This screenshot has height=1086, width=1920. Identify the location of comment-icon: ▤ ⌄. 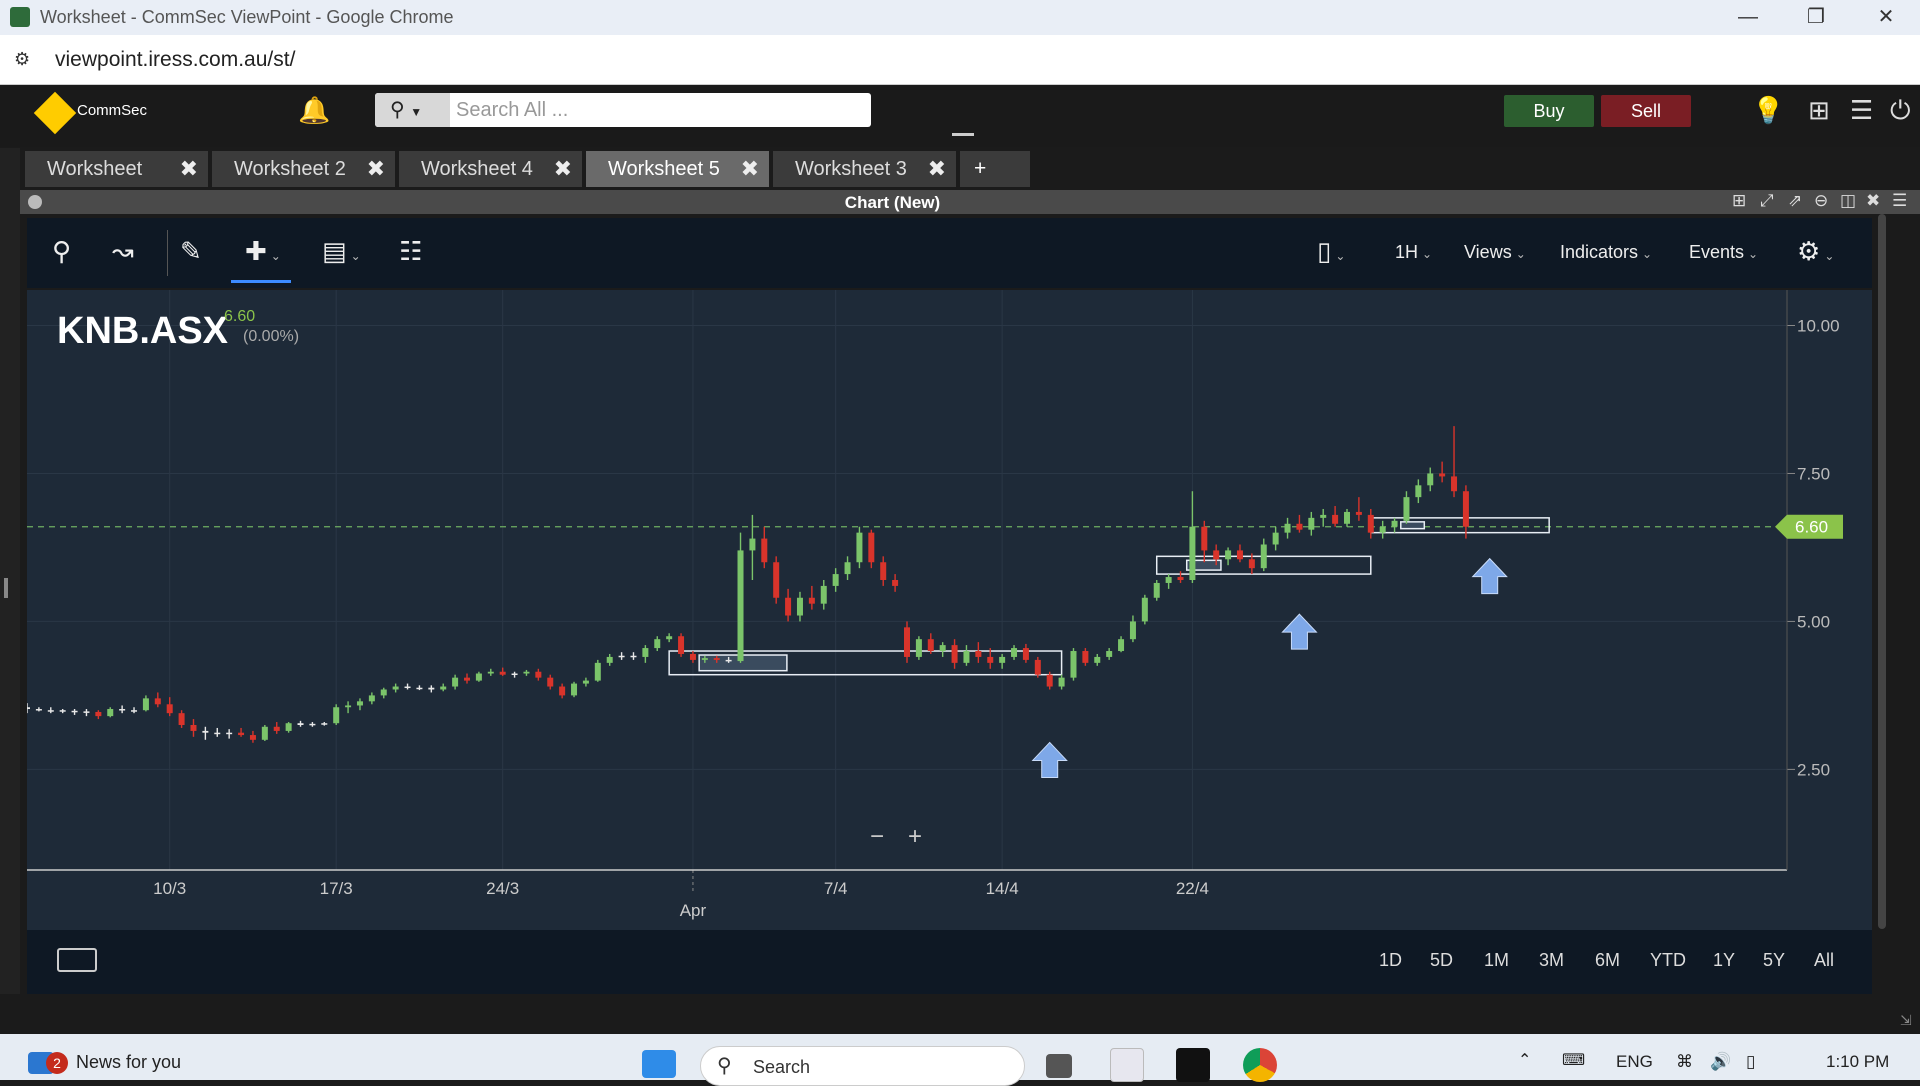
(341, 251).